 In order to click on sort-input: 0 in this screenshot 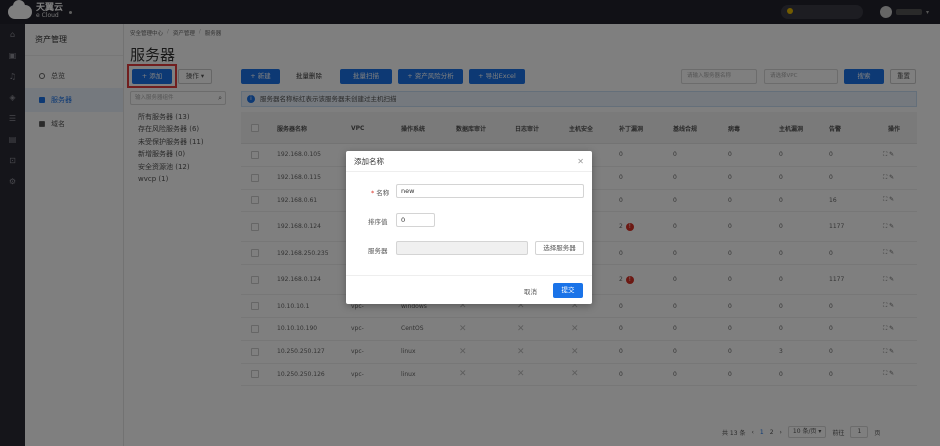, I will do `click(415, 220)`.